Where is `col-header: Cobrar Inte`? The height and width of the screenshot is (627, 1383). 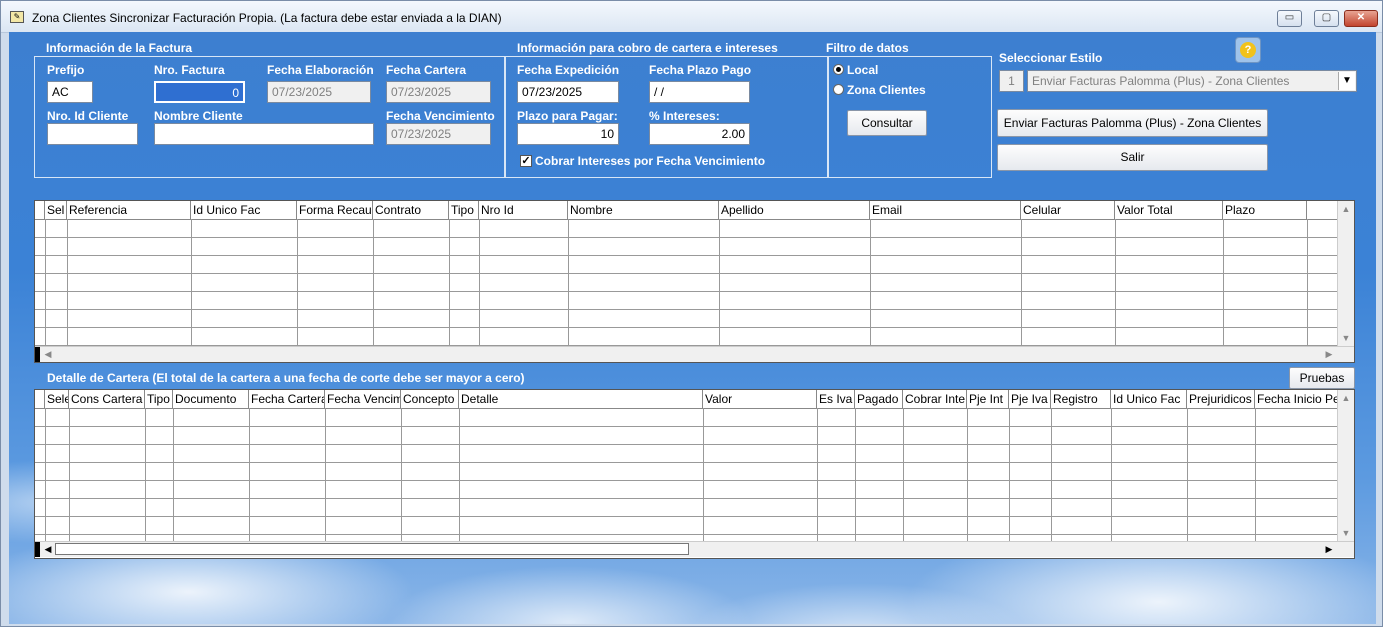
col-header: Cobrar Inte is located at coordinates (935, 399).